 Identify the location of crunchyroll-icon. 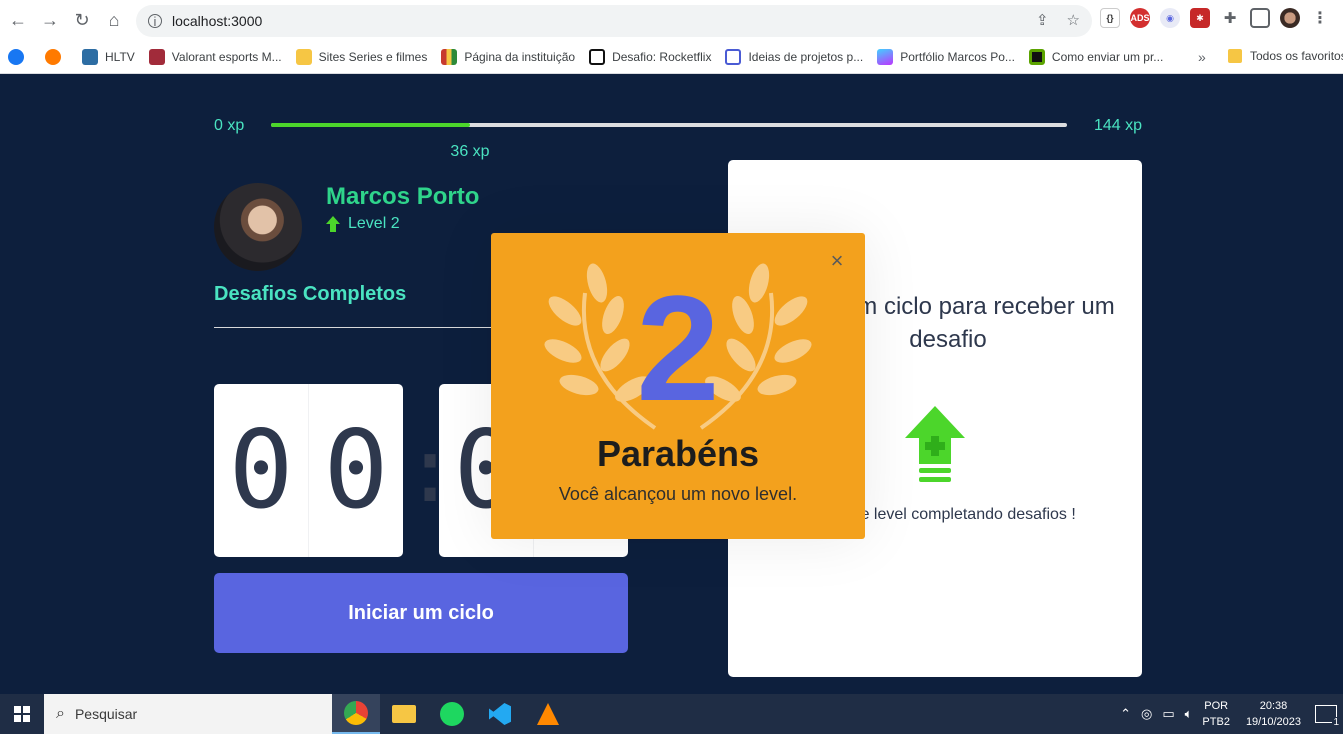
(53, 57).